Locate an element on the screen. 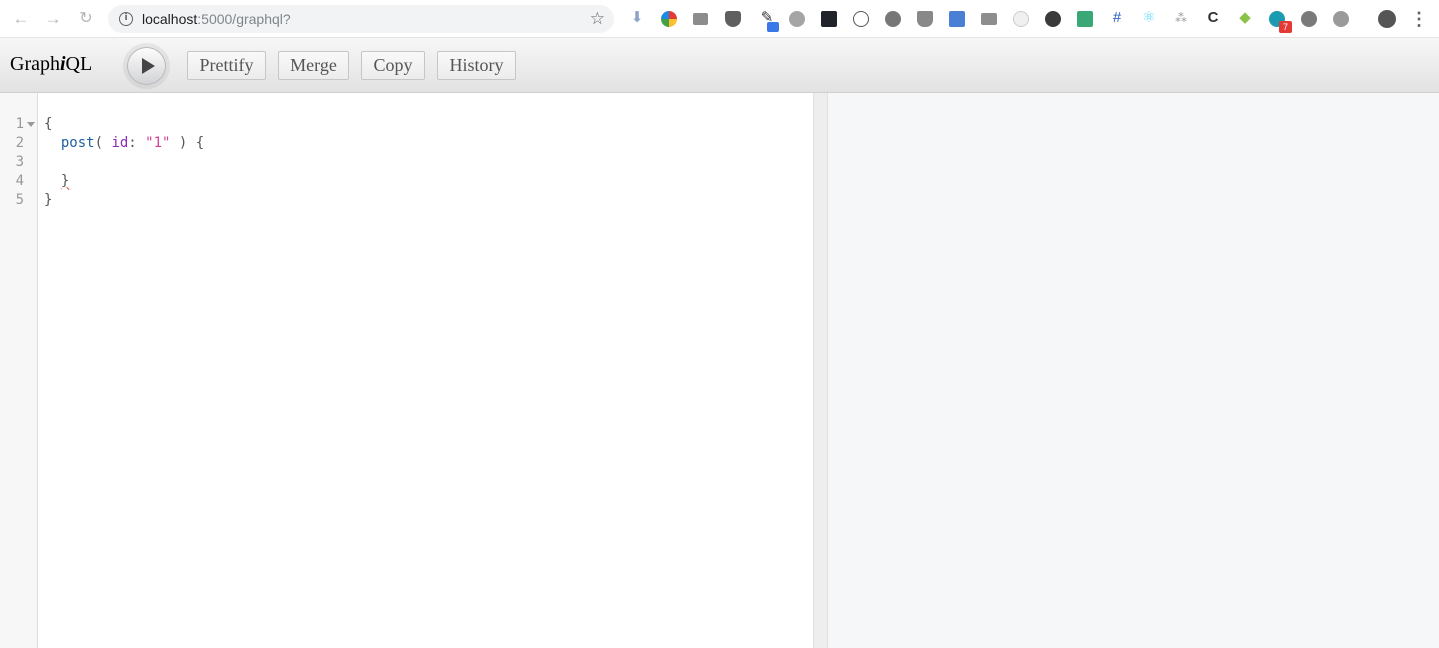 The width and height of the screenshot is (1439, 648). download-circle-extension-icon is located at coordinates (1053, 19).